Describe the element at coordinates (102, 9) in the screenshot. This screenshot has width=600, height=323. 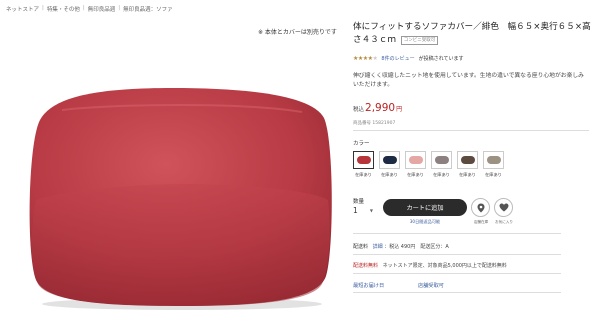
I see `breadcrumb-item: 無印良品週` at that location.